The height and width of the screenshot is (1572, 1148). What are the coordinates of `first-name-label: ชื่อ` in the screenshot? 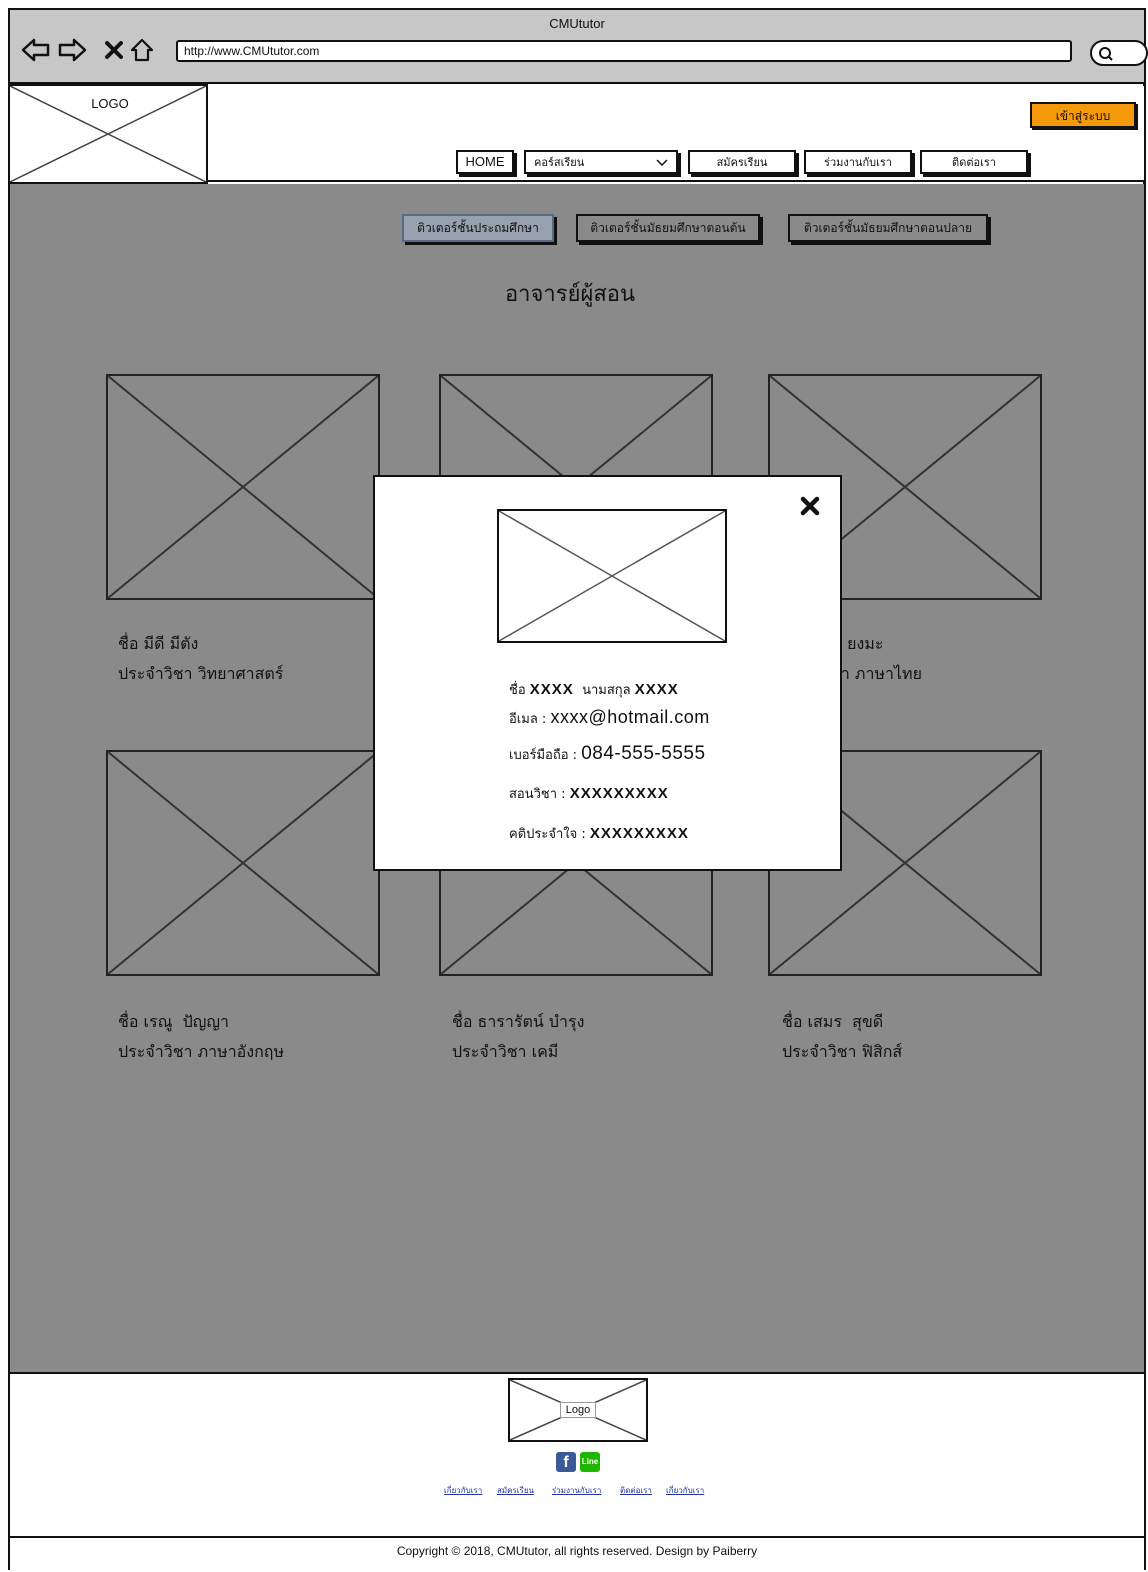 It's located at (517, 690).